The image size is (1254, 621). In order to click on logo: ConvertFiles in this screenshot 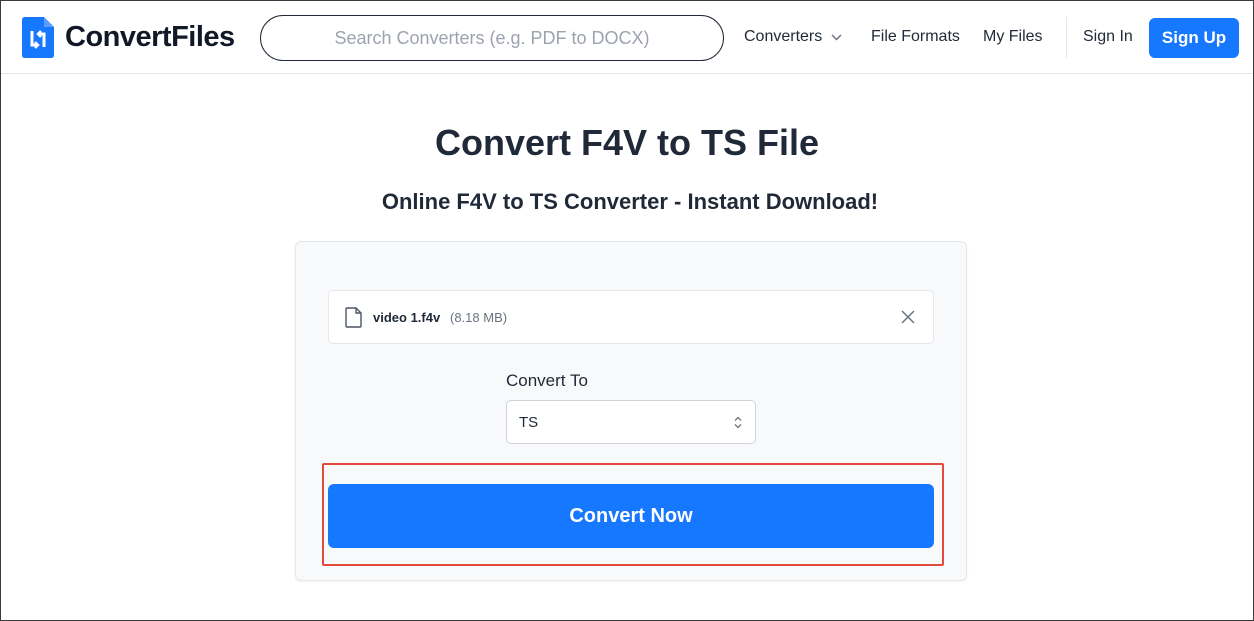, I will do `click(128, 37)`.